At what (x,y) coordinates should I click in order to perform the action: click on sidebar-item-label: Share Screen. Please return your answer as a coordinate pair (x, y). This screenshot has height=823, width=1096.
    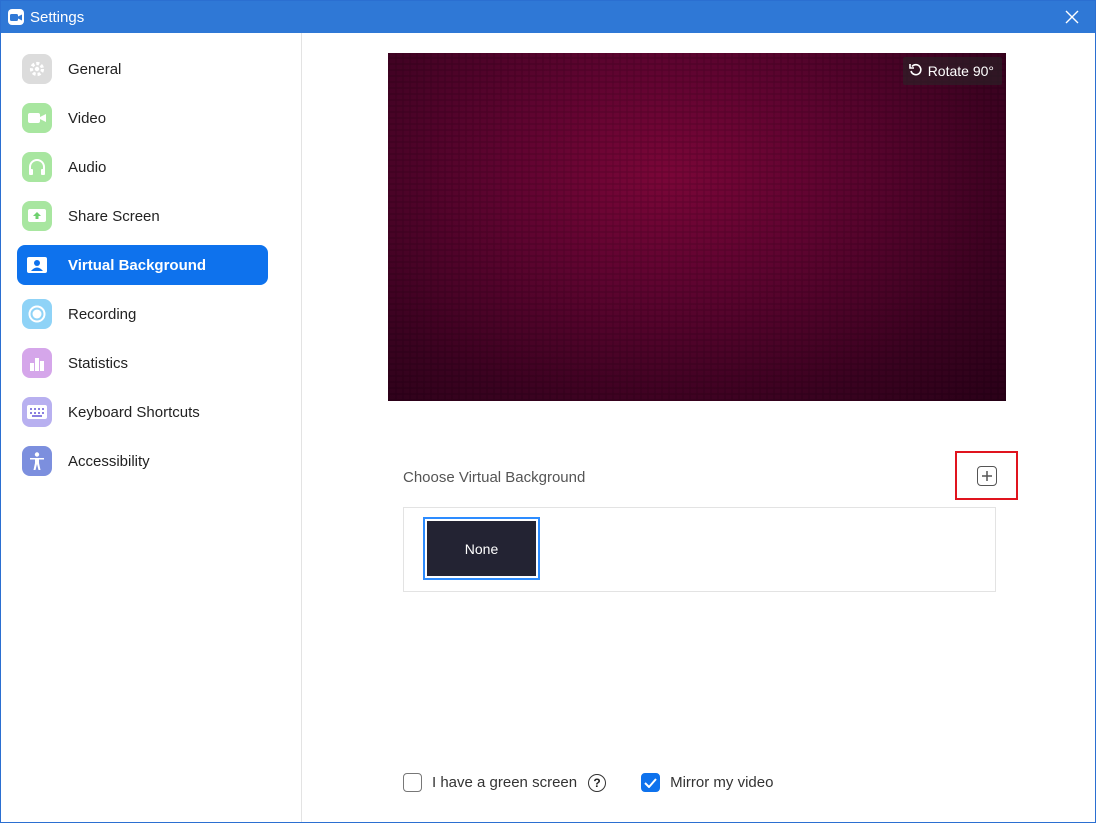
    Looking at the image, I should click on (114, 216).